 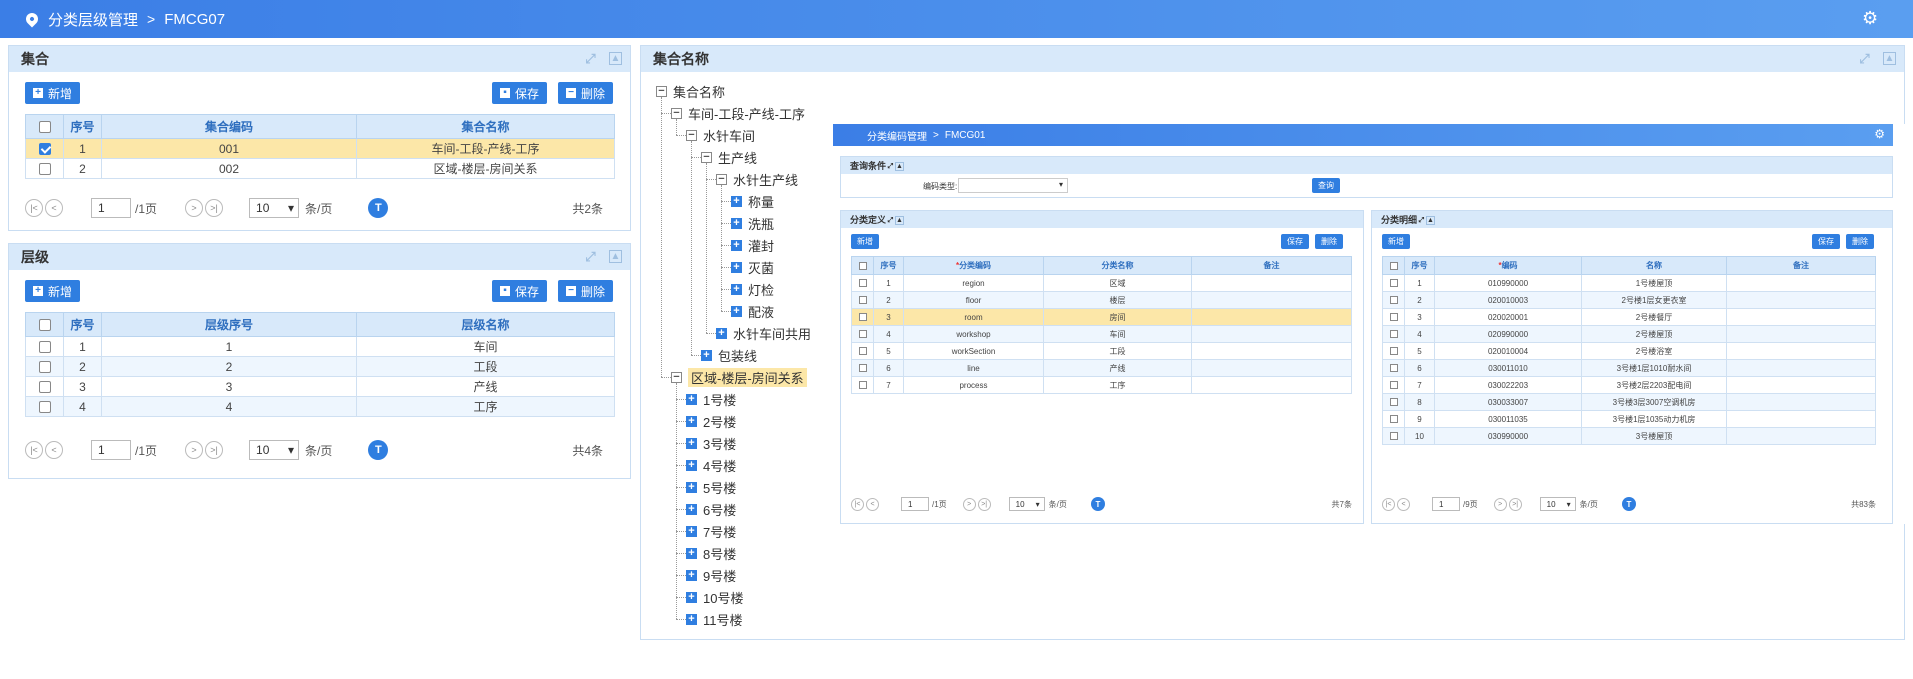 What do you see at coordinates (757, 179) in the screenshot?
I see `tree-node: − 水针生产线` at bounding box center [757, 179].